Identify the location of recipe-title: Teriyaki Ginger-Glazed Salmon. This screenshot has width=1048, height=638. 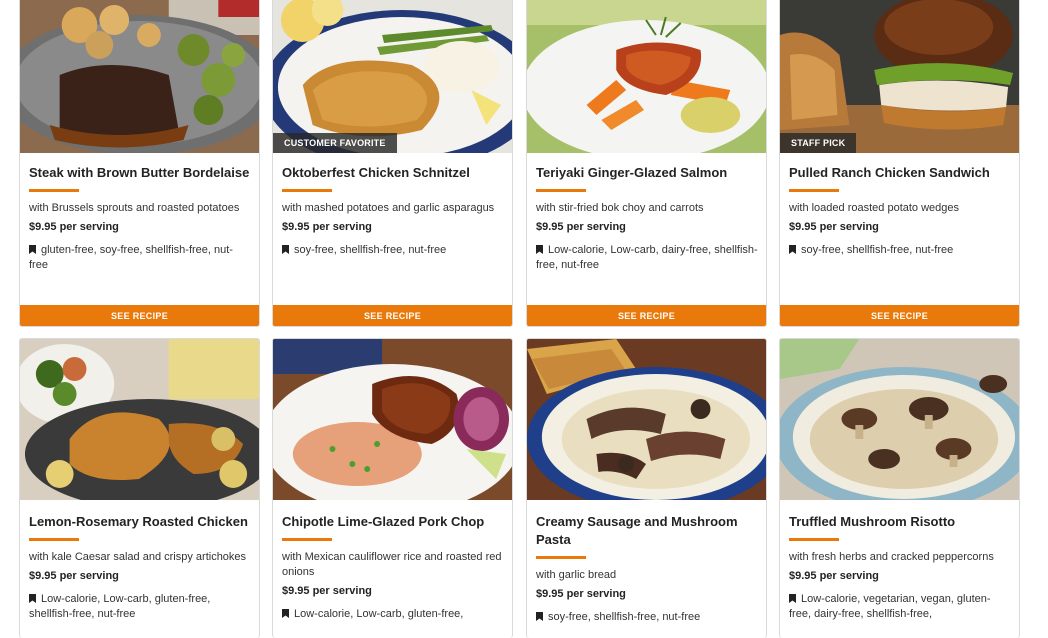
(647, 173).